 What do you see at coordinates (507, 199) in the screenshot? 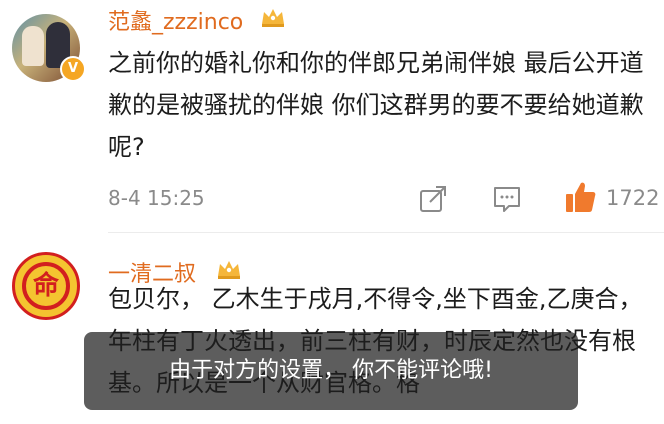
I see `comment-icon` at bounding box center [507, 199].